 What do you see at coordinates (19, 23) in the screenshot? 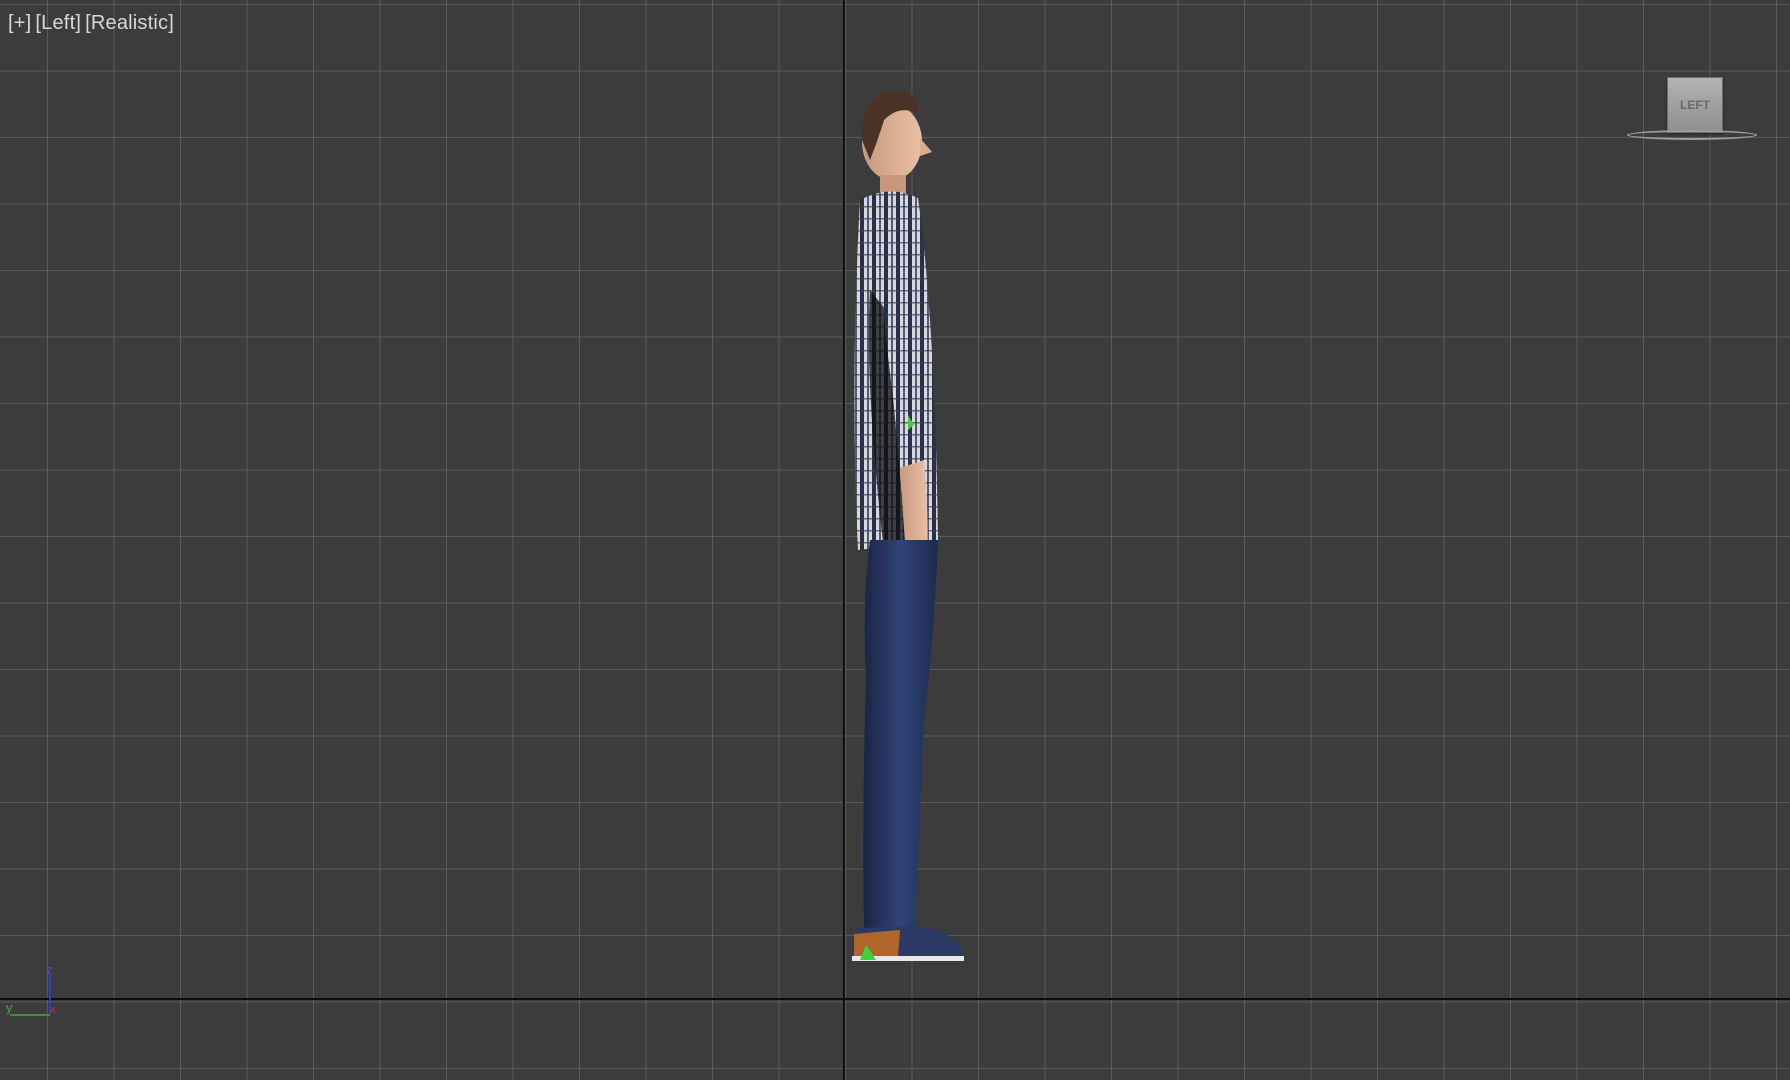
I see `viewport-plus-menu: [+]` at bounding box center [19, 23].